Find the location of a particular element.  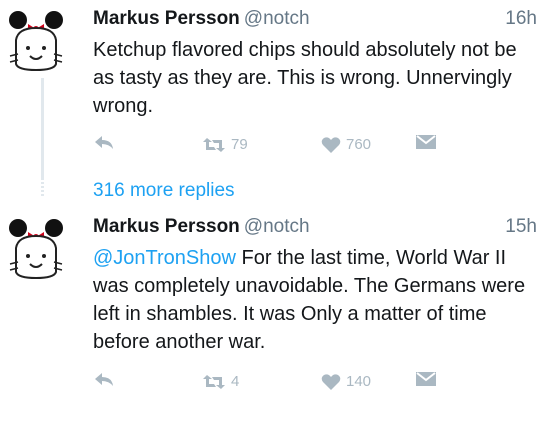

like-button: 140 is located at coordinates (346, 382).